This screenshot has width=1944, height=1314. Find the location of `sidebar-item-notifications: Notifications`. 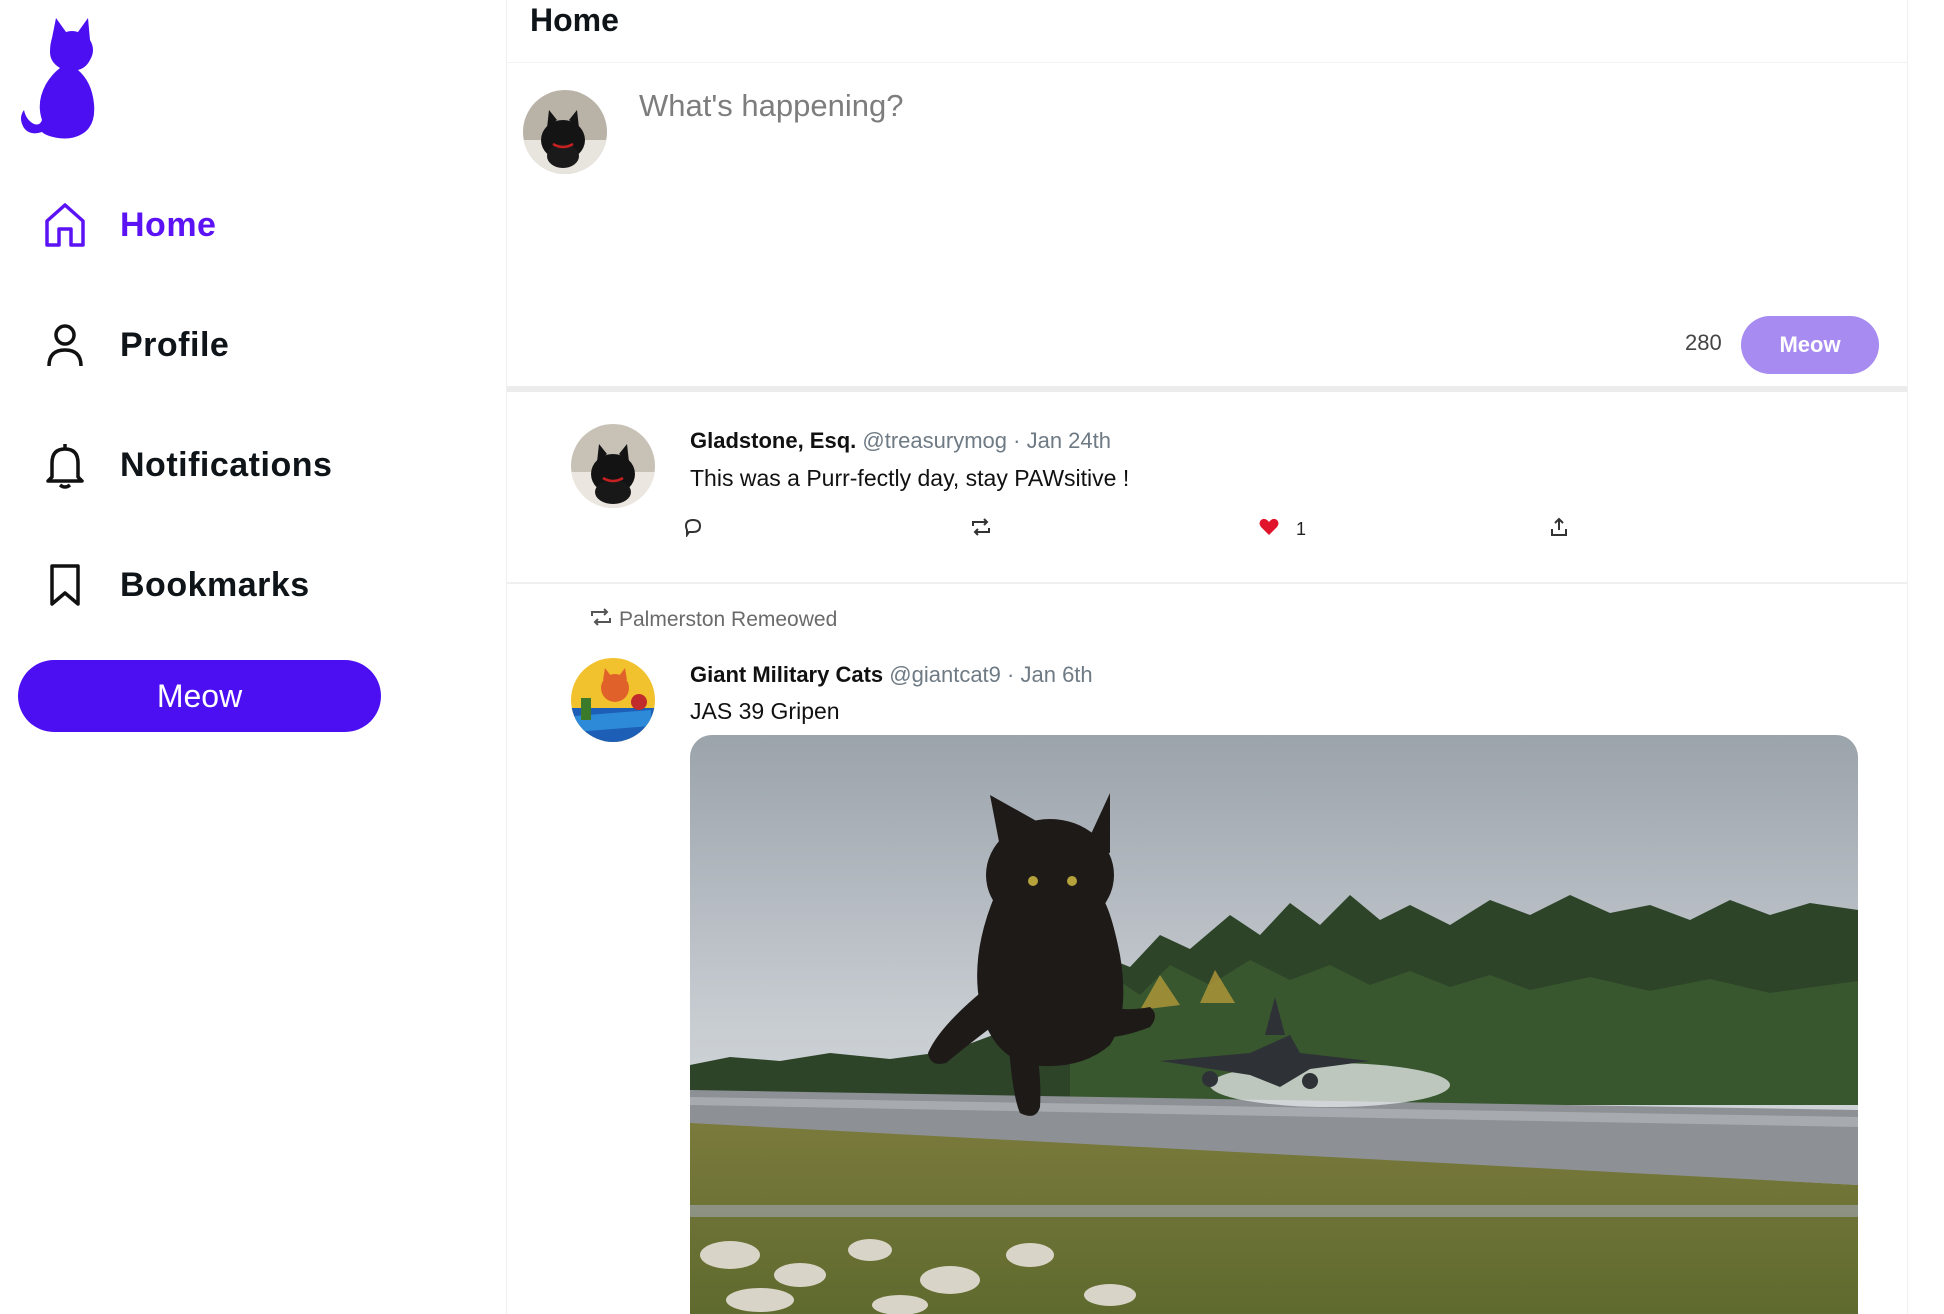

sidebar-item-notifications: Notifications is located at coordinates (186, 465).